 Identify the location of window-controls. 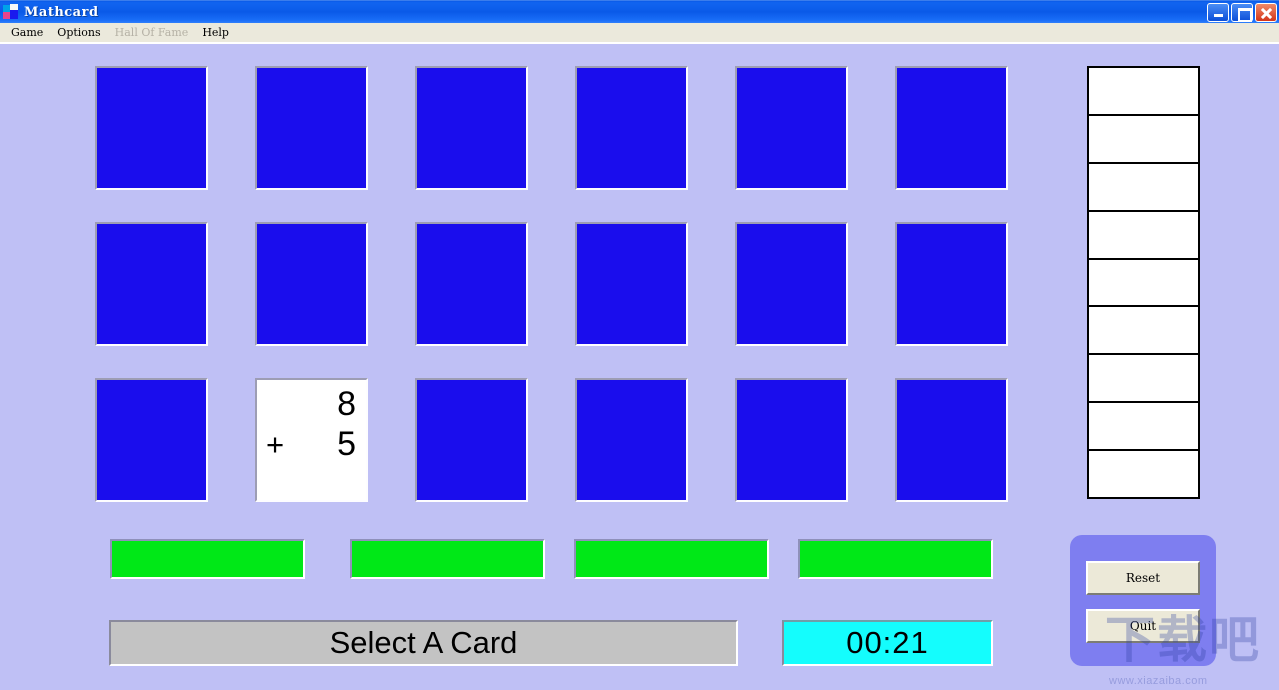
(1242, 12).